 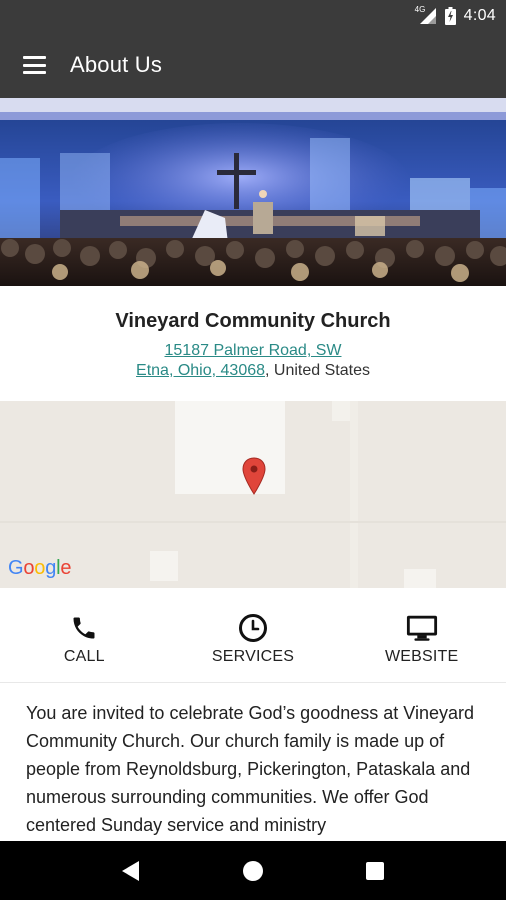 What do you see at coordinates (479, 15) in the screenshot?
I see `clock-time: 4:04` at bounding box center [479, 15].